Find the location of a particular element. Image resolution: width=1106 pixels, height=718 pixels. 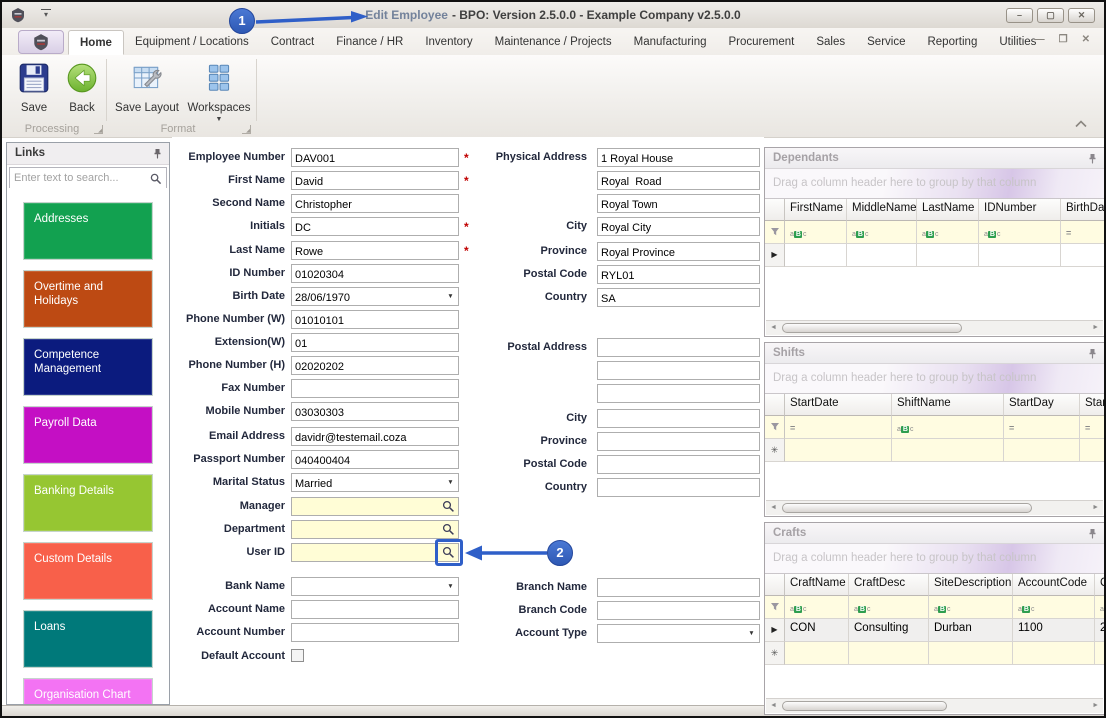

tab-service: Service is located at coordinates (886, 42).